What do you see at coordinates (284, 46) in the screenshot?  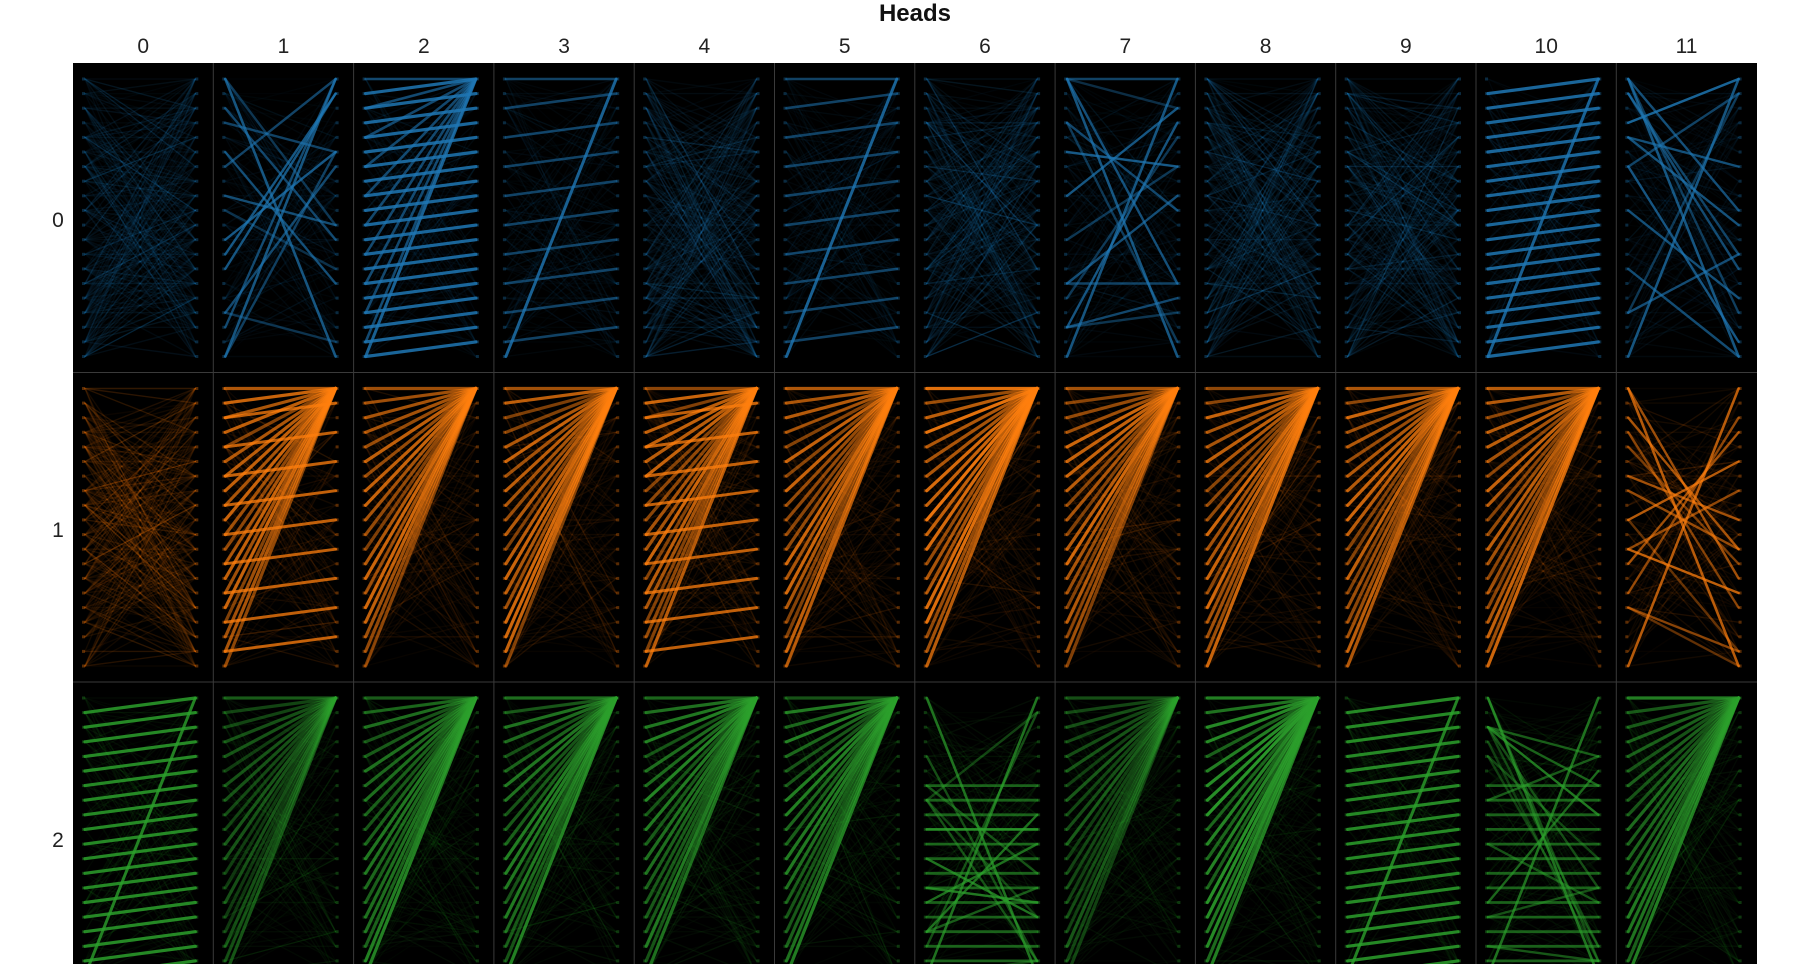 I see `head-label-1: 1` at bounding box center [284, 46].